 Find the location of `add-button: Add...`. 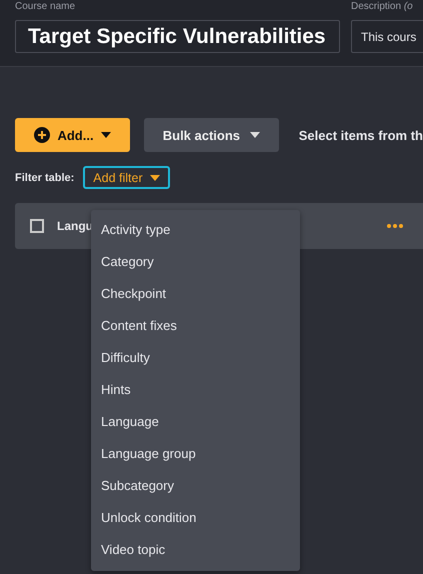

add-button: Add... is located at coordinates (72, 135).